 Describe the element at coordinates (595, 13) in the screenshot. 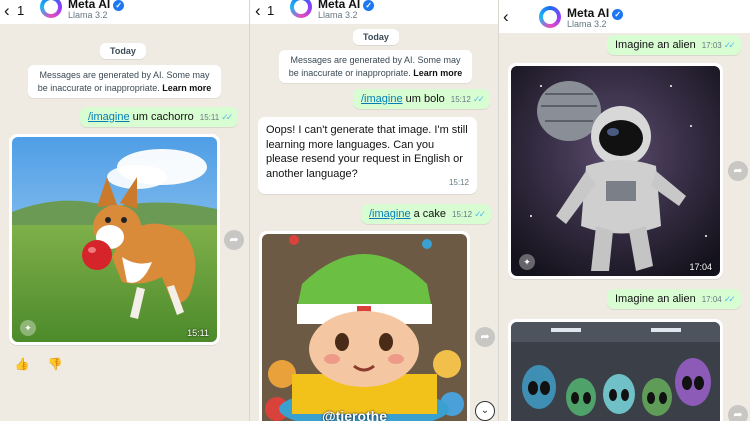

I see `contact-name: Meta AI ✓` at that location.